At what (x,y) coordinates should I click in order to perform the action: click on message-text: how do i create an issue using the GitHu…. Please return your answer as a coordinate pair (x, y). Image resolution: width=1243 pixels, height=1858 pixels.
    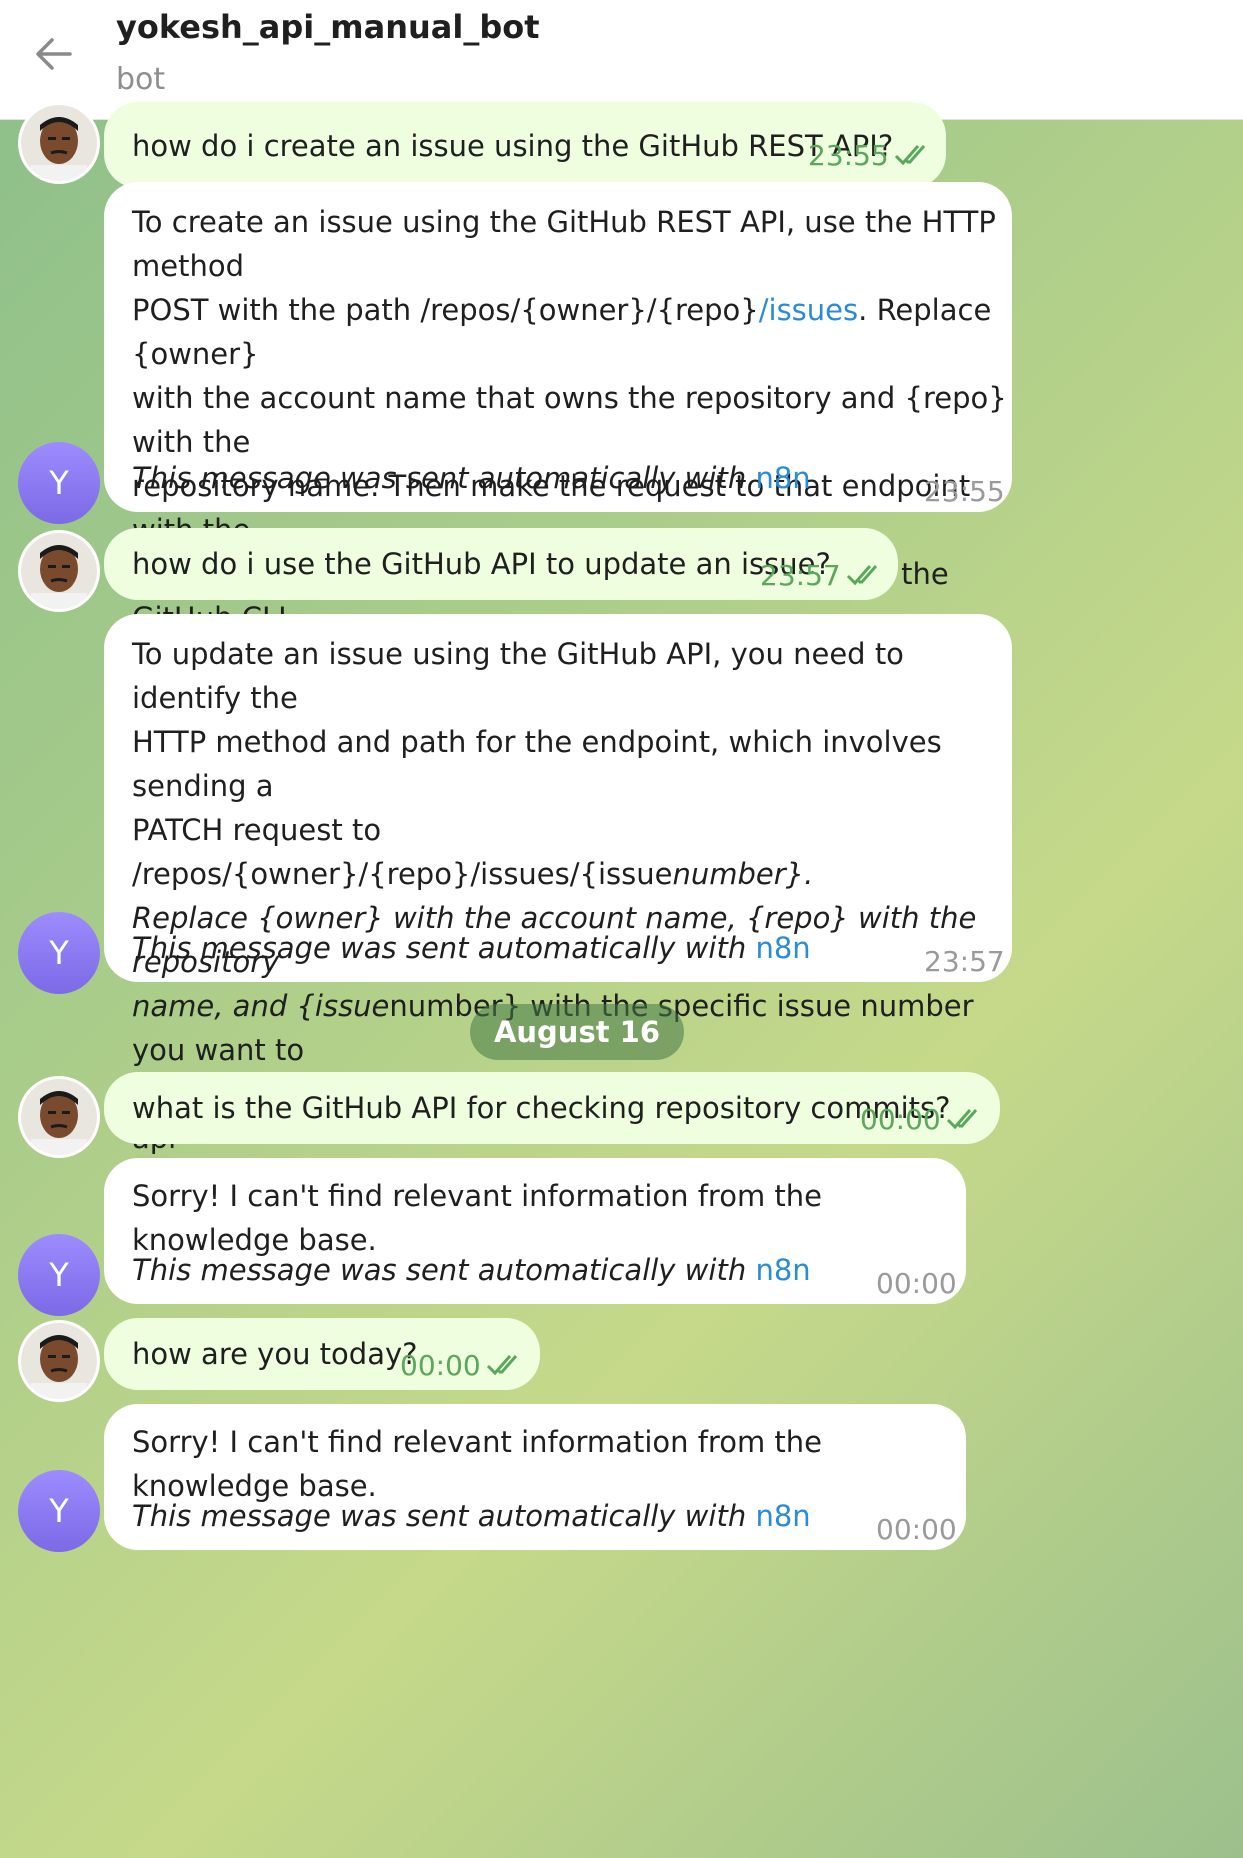
    Looking at the image, I should click on (513, 146).